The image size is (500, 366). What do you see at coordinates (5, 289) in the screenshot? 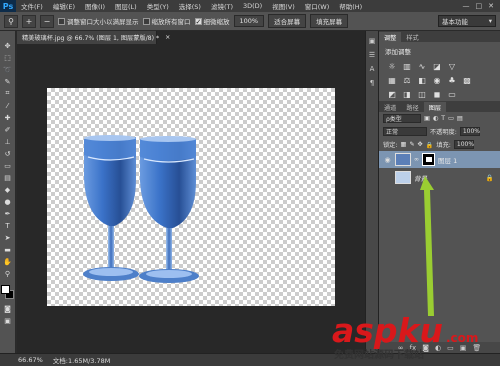
I see `foreground-color` at bounding box center [5, 289].